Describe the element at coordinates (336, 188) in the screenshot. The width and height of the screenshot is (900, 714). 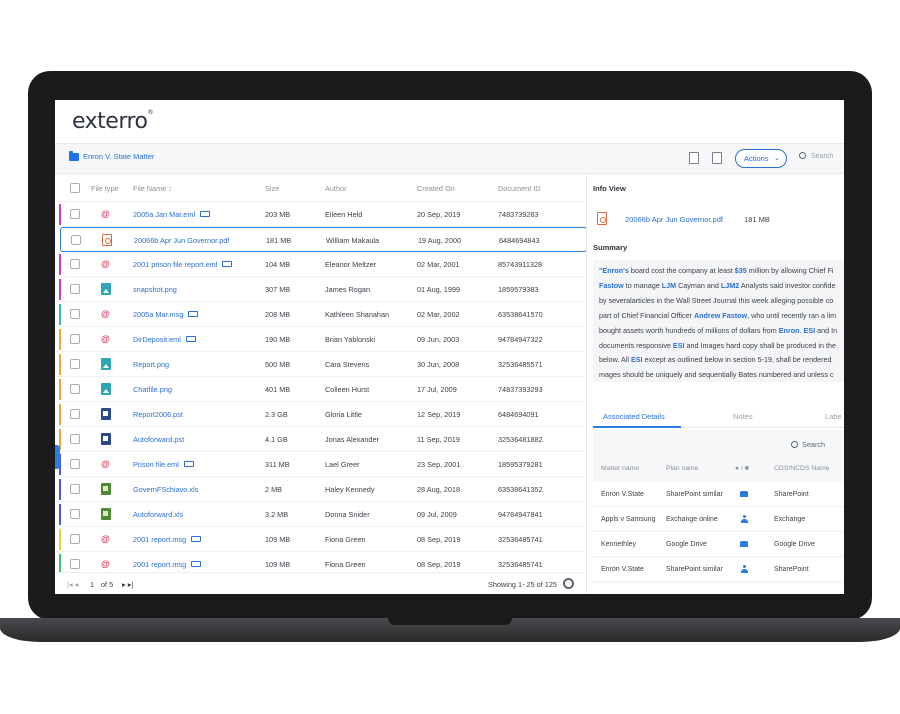
I see `col-author: Author` at that location.